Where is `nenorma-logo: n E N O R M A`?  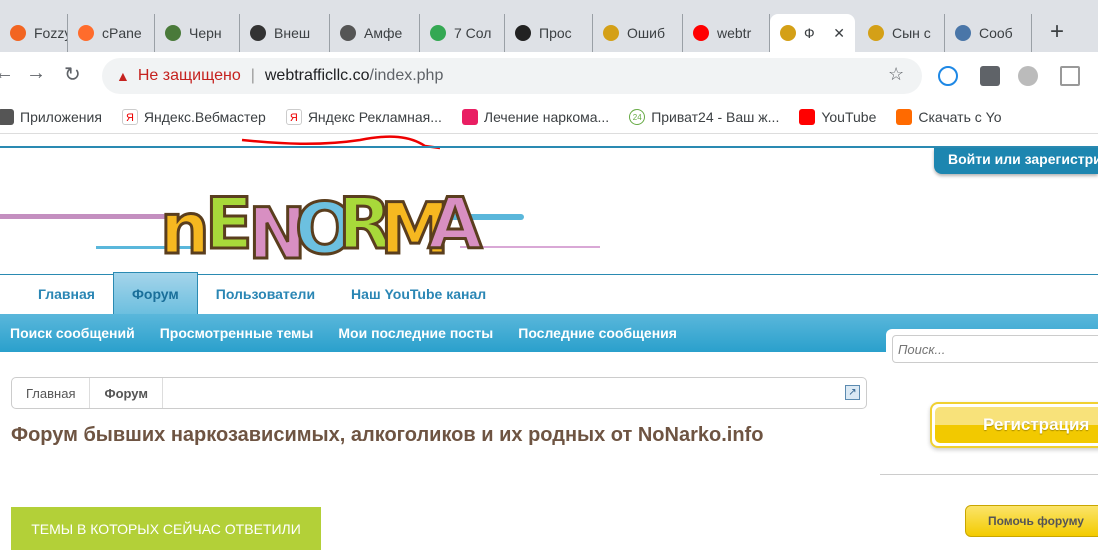
nenorma-logo: n E N O R M A is located at coordinates (300, 229).